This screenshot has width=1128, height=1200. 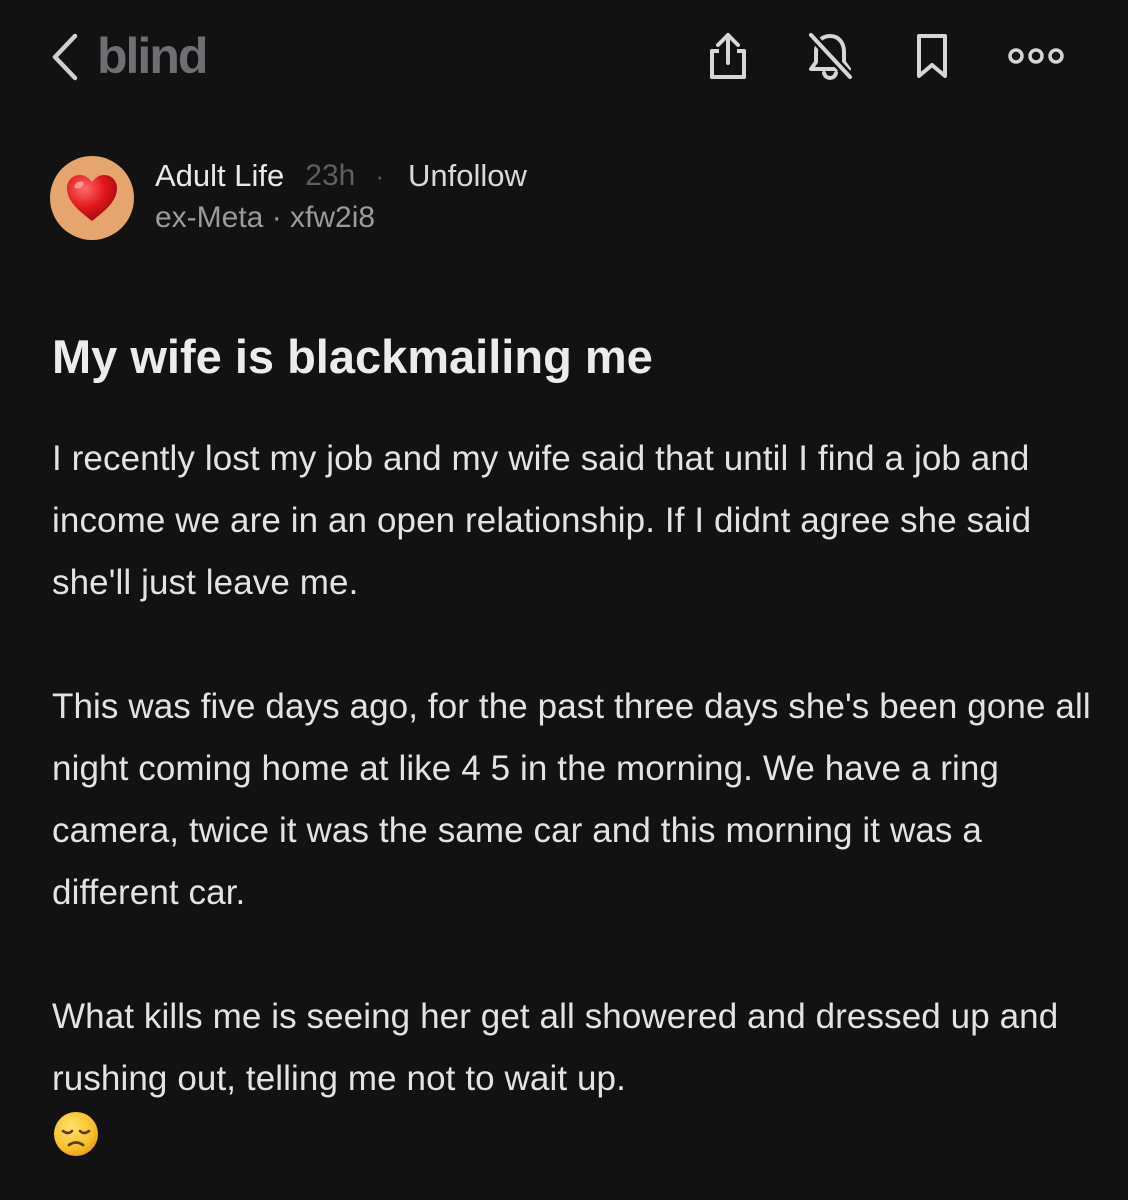 What do you see at coordinates (209, 217) in the screenshot?
I see `author-company: ex-Meta` at bounding box center [209, 217].